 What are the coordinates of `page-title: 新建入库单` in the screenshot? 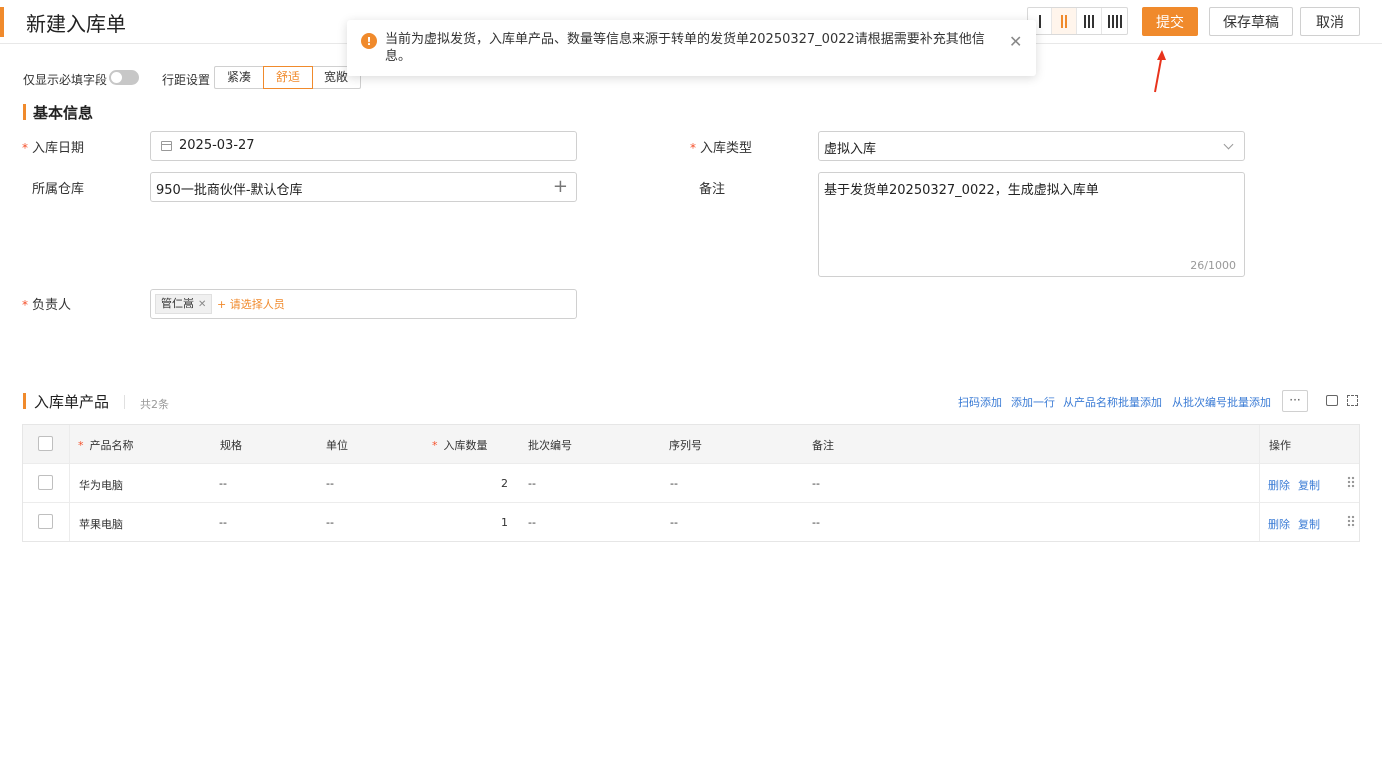 It's located at (76, 24).